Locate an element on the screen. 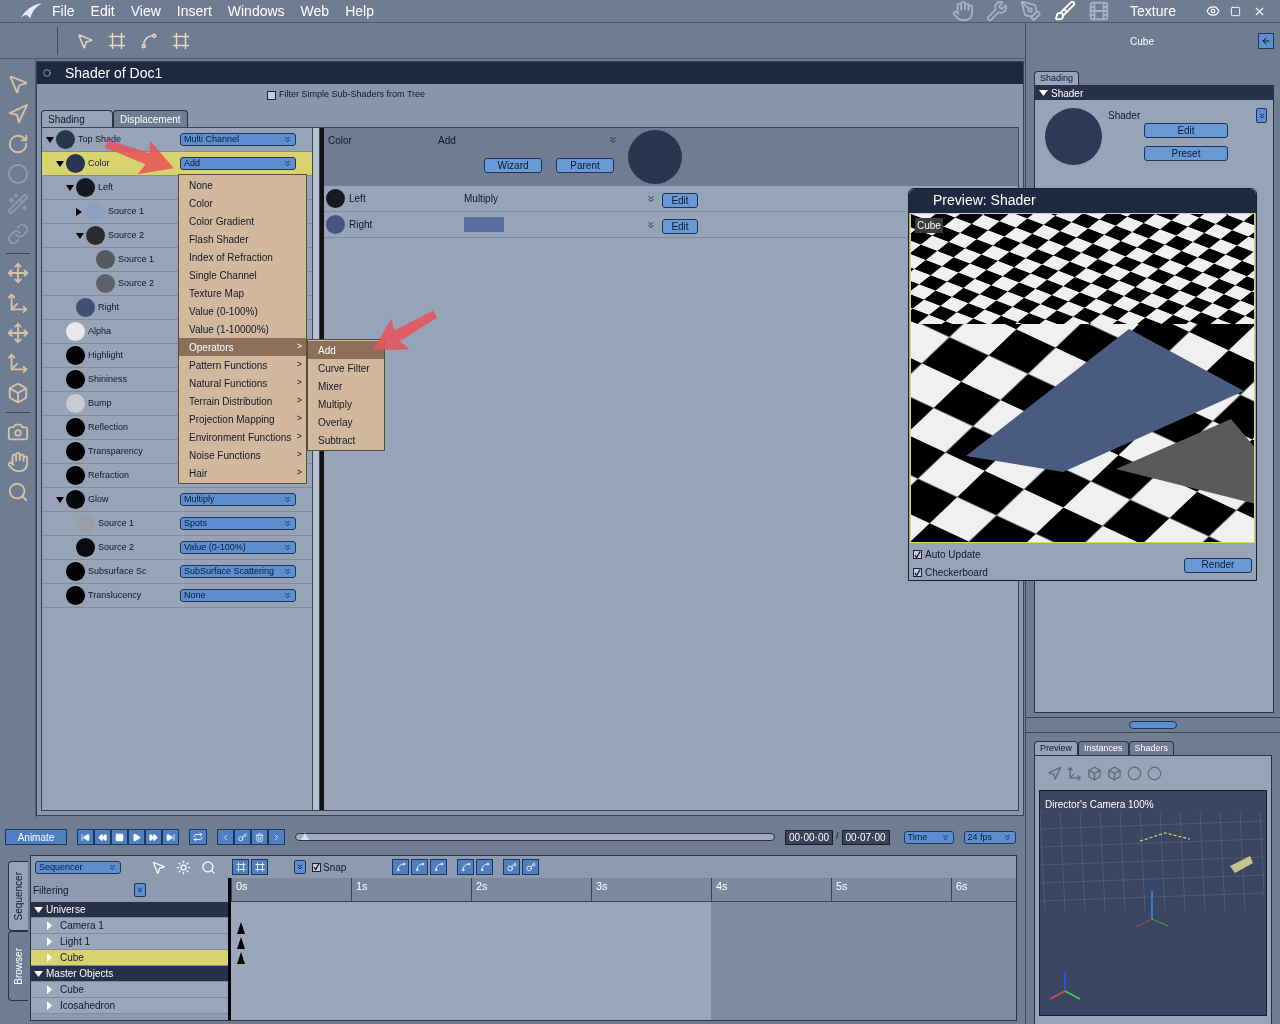 This screenshot has width=1280, height=1024. menu-item: File is located at coordinates (63, 11).